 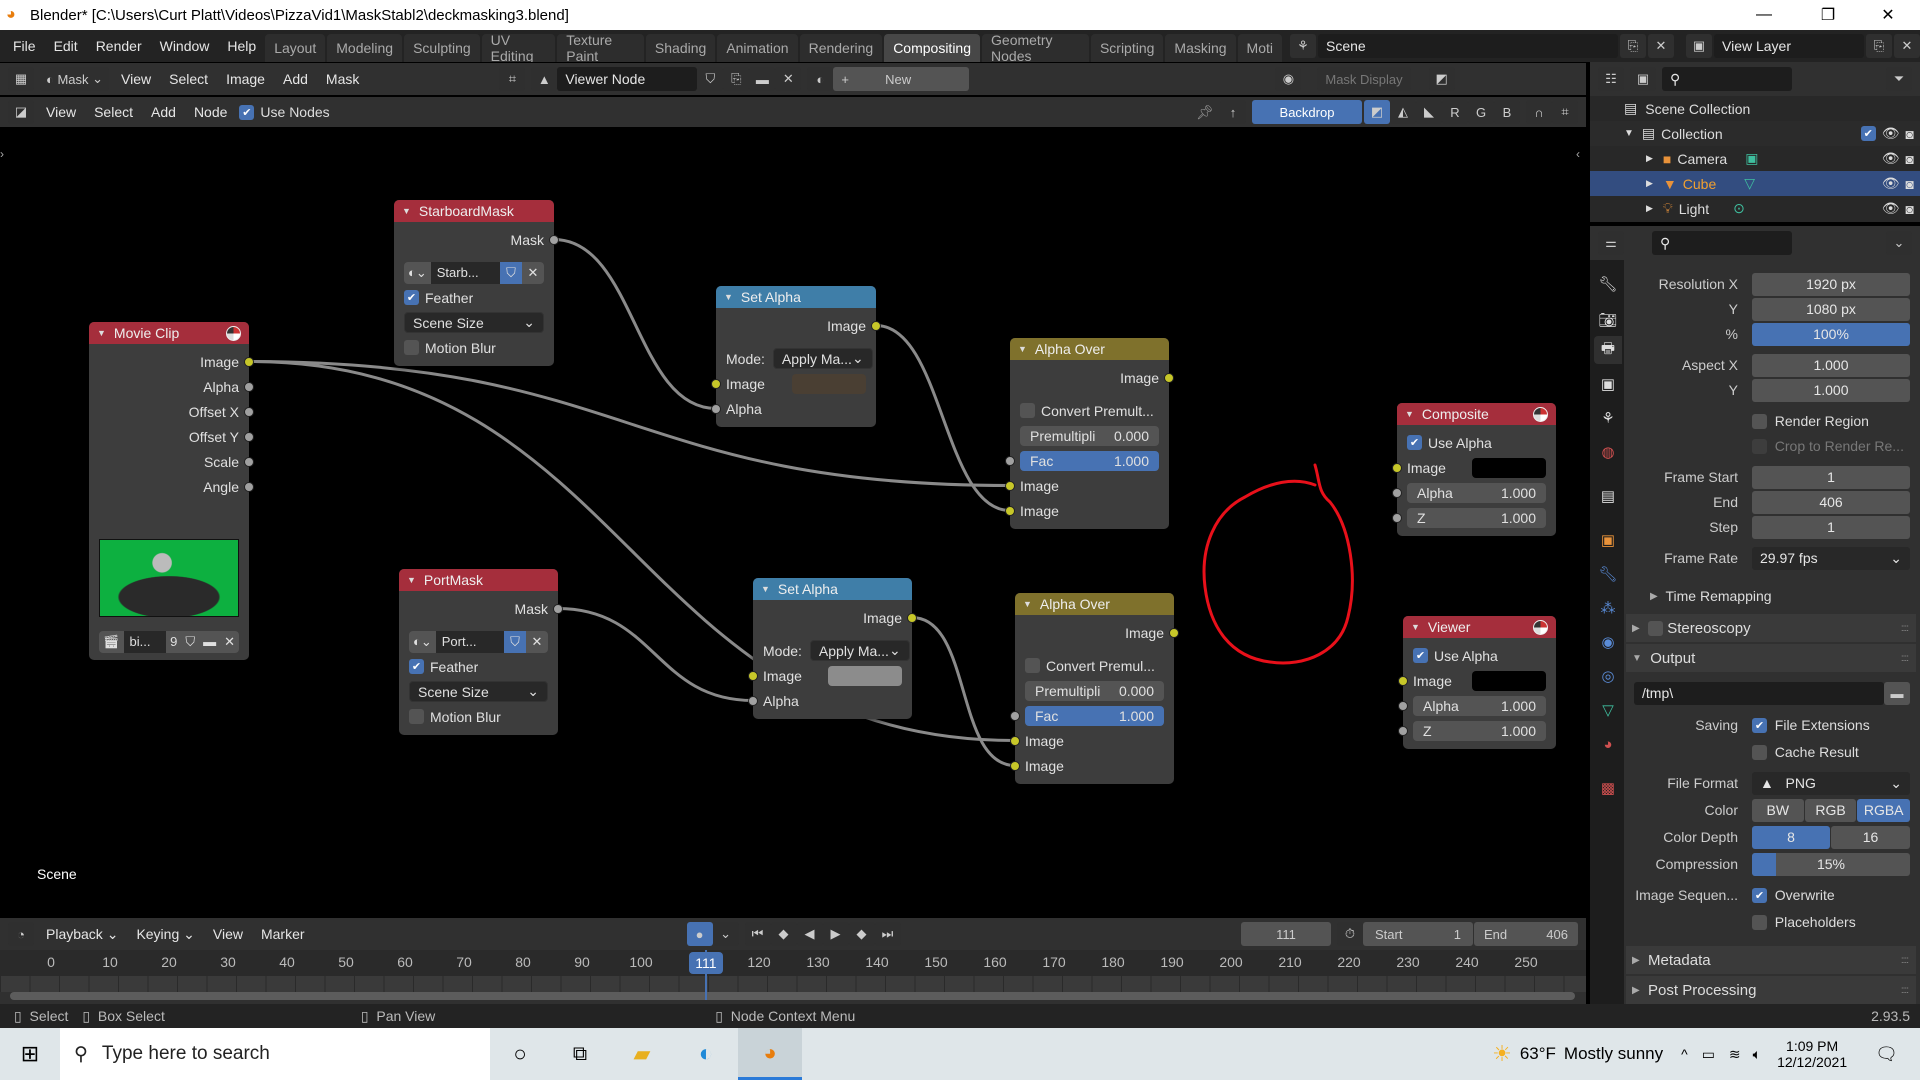 What do you see at coordinates (1764, 15) in the screenshot?
I see `minimize-button: —` at bounding box center [1764, 15].